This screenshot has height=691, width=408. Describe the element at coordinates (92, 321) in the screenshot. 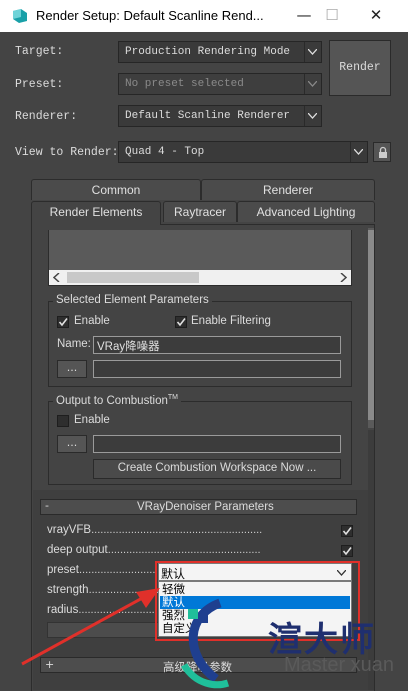

I see `enable-label: Enable` at that location.